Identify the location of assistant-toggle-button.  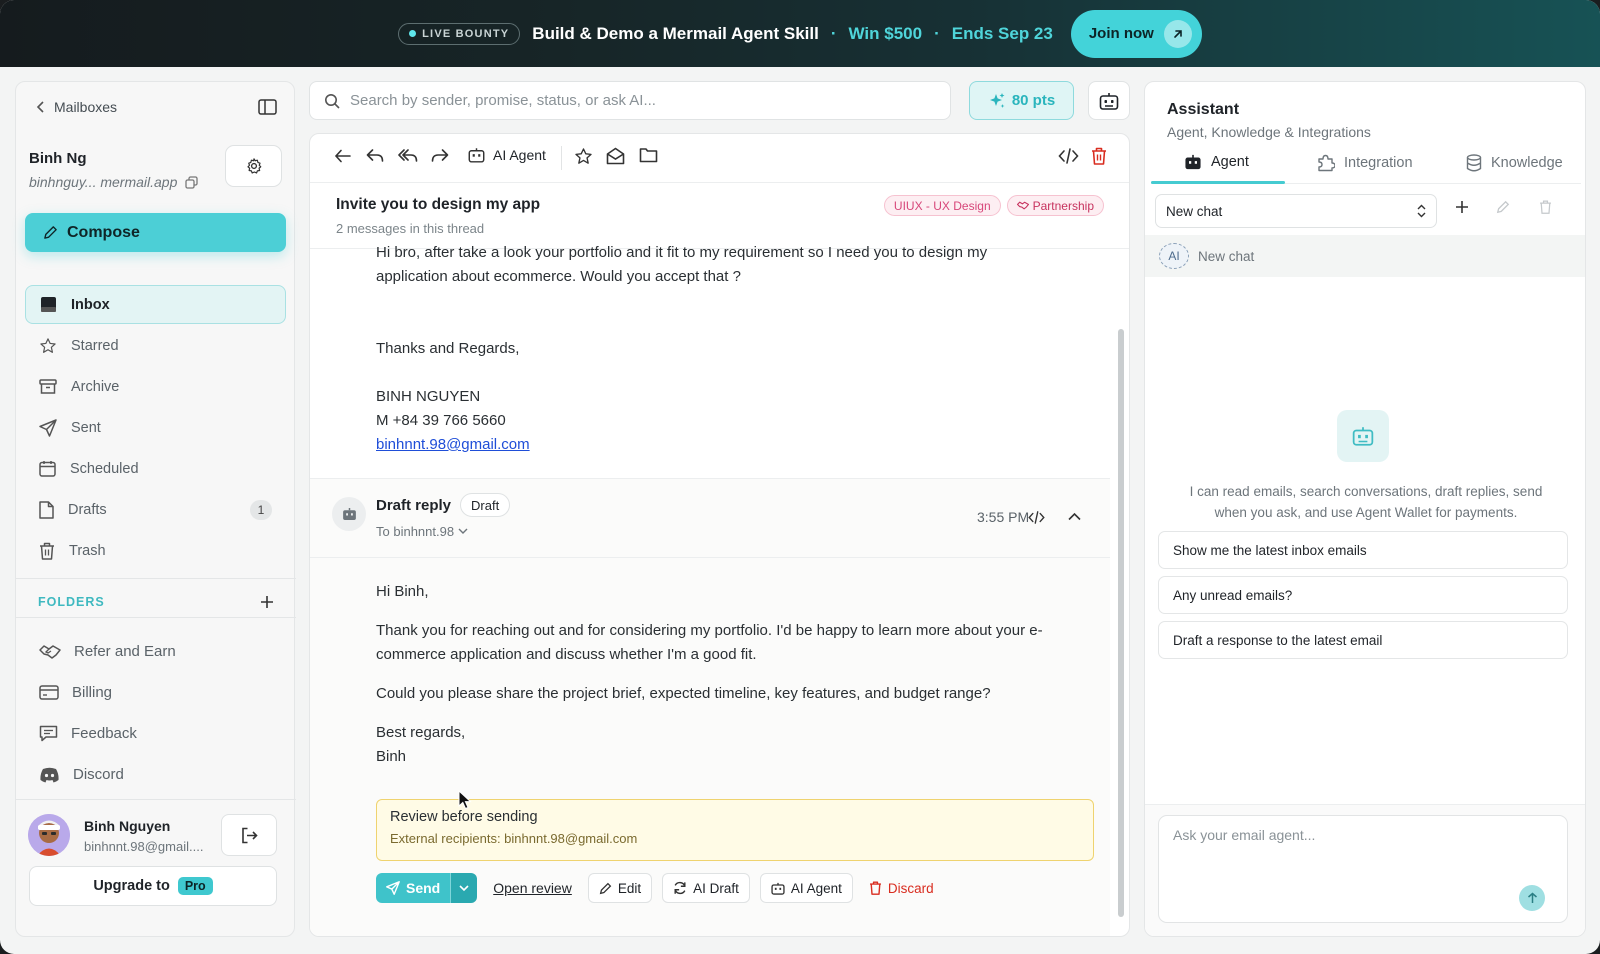
(1109, 100).